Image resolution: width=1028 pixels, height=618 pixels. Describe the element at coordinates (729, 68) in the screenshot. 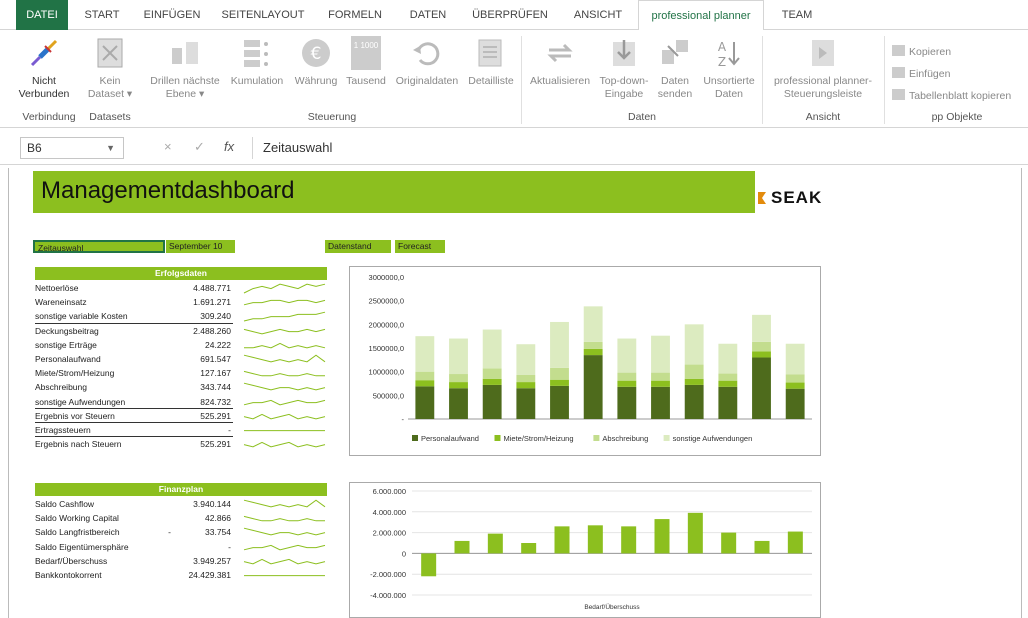

I see `unsorted-button: A Z Unsortierte Daten` at that location.